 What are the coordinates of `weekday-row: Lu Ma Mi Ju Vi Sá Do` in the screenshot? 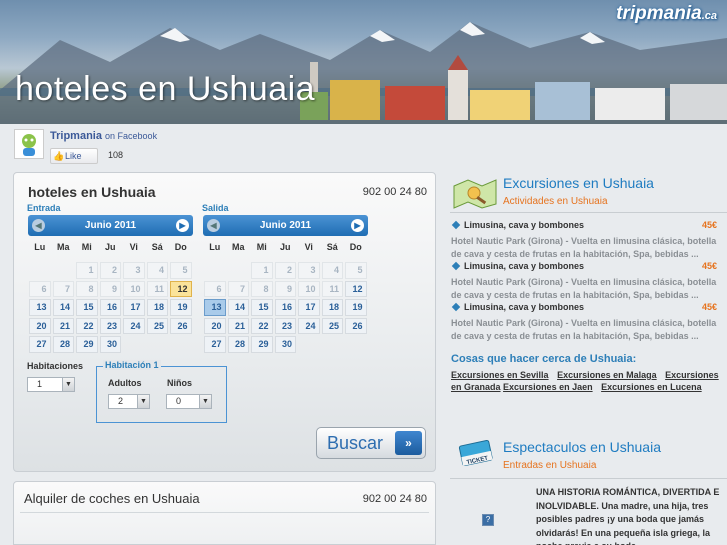 It's located at (285, 249).